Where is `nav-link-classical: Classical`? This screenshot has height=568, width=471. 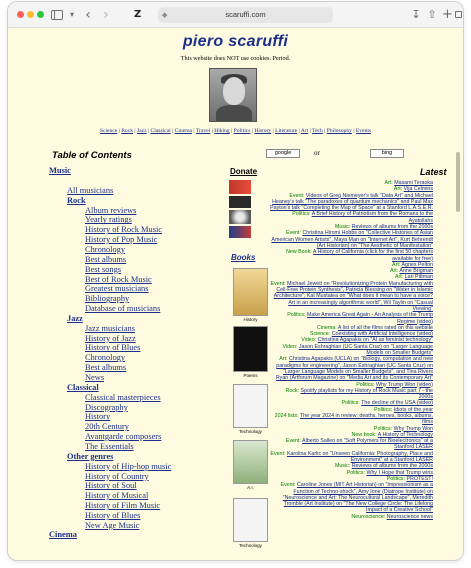
nav-link-classical: Classical is located at coordinates (161, 131).